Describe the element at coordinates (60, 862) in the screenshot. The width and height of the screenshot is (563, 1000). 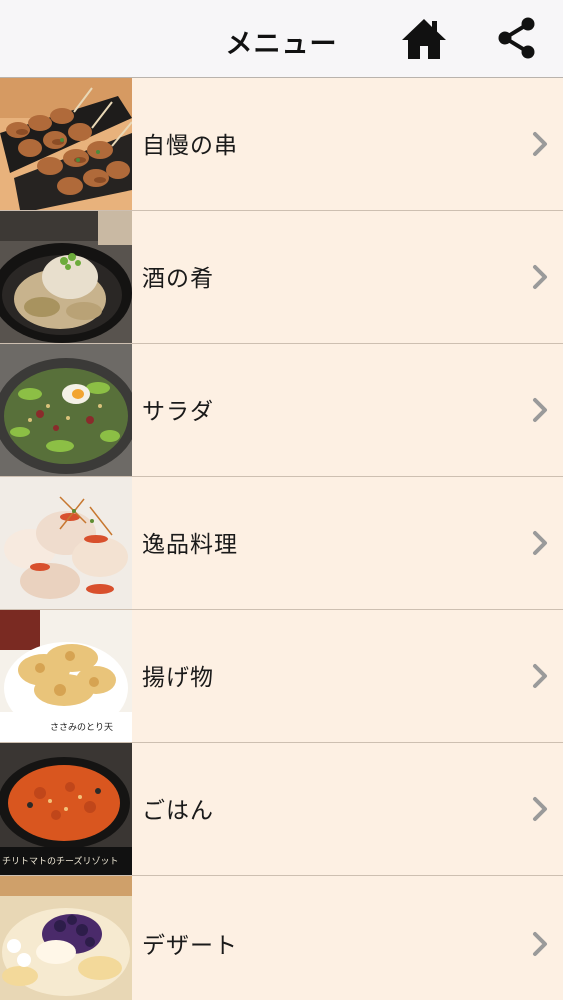
I see `image-caption: チリトマトのチーズリゾット` at that location.